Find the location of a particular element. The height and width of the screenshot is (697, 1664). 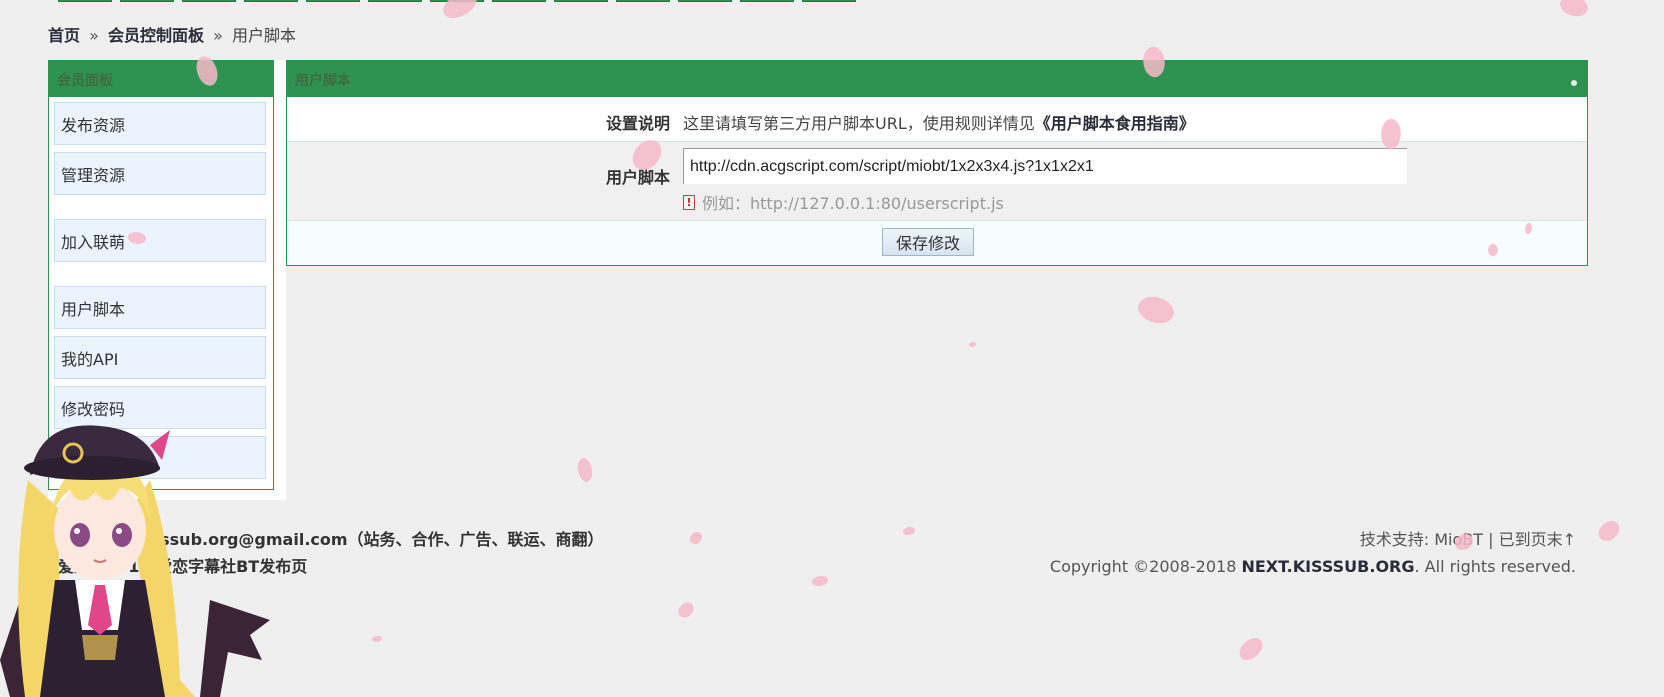

guide-link: 《用户脚本食用指南》 is located at coordinates (1115, 123).